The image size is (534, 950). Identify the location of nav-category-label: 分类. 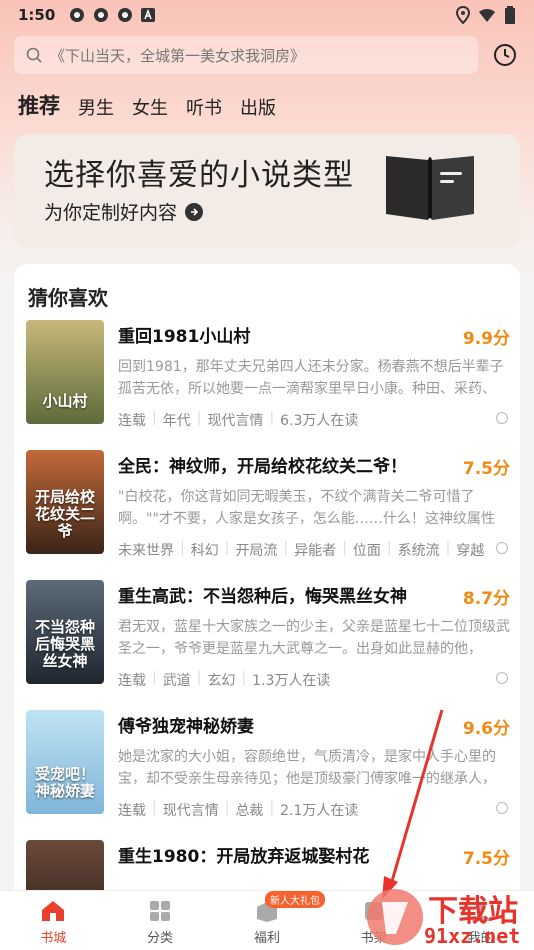
(160, 938).